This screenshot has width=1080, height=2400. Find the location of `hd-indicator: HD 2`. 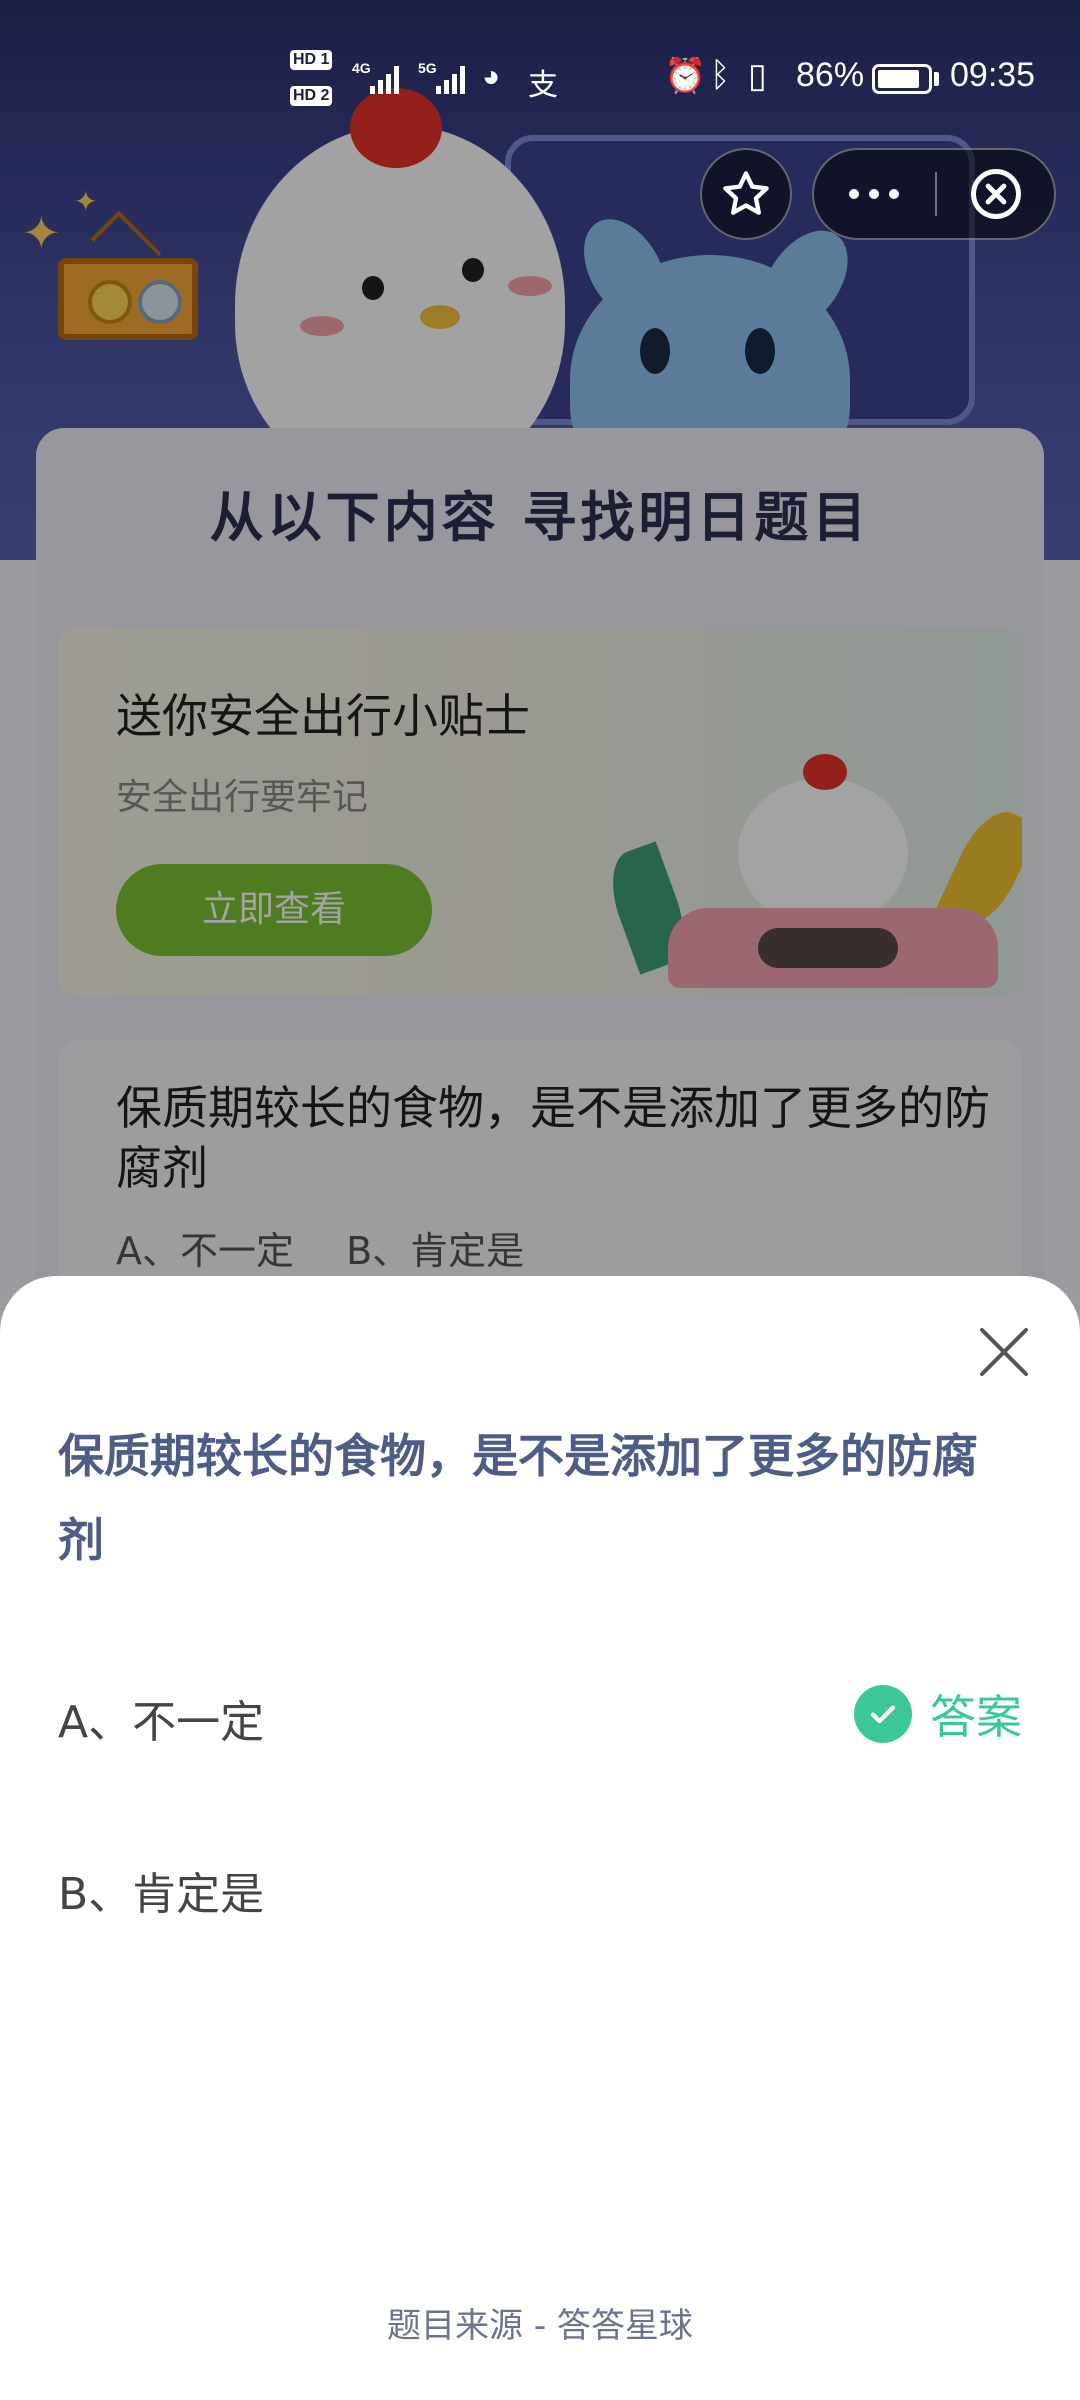

hd-indicator: HD 2 is located at coordinates (311, 96).